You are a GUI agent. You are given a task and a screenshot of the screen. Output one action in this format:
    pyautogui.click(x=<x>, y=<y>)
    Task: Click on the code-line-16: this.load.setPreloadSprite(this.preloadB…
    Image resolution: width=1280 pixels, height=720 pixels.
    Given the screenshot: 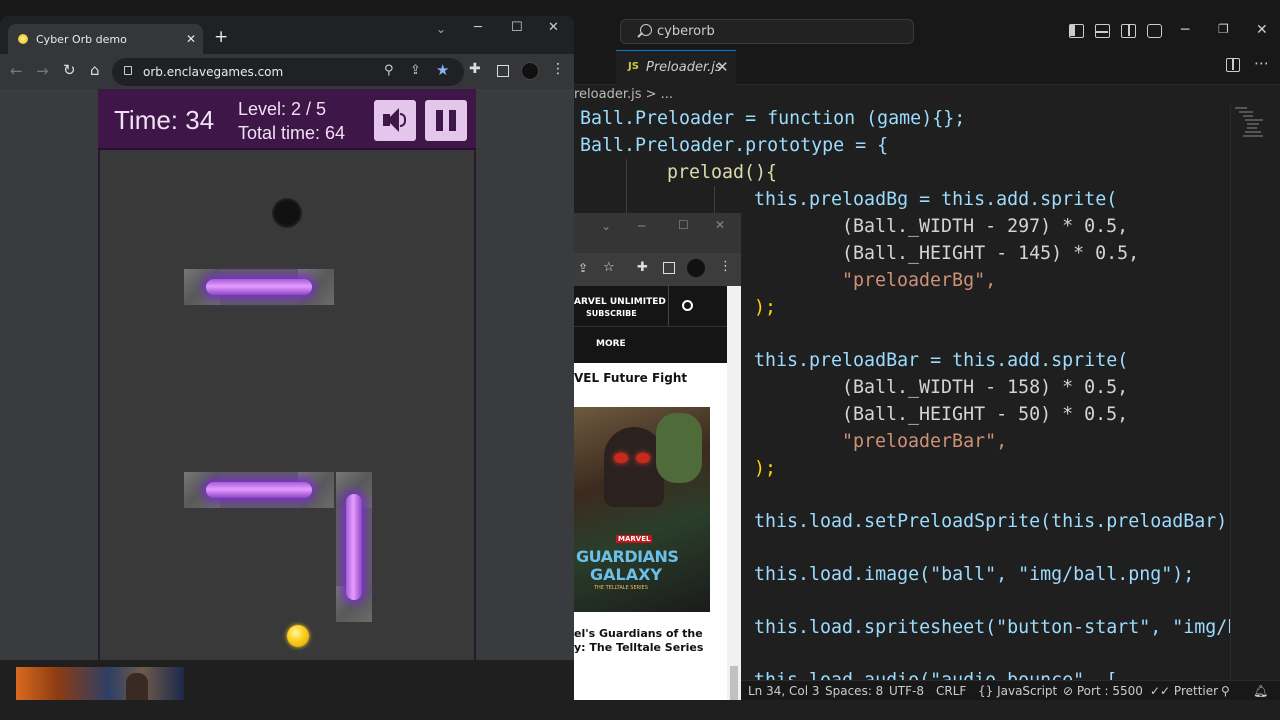 What is the action you would take?
    pyautogui.click(x=992, y=521)
    